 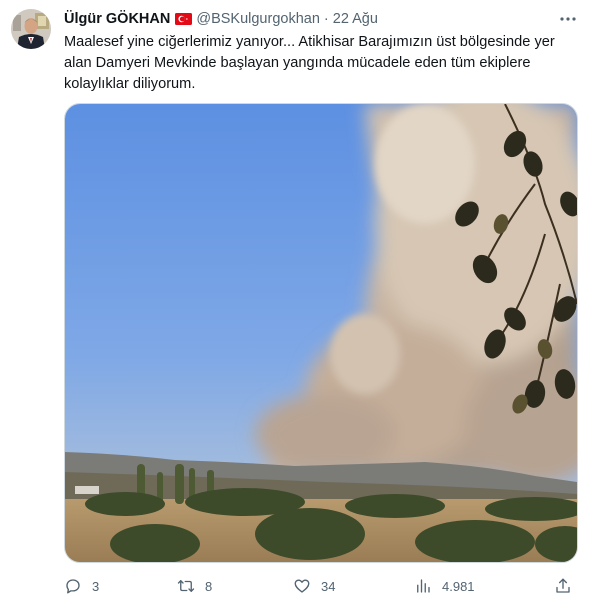 I want to click on like-count: 34, so click(x=328, y=586).